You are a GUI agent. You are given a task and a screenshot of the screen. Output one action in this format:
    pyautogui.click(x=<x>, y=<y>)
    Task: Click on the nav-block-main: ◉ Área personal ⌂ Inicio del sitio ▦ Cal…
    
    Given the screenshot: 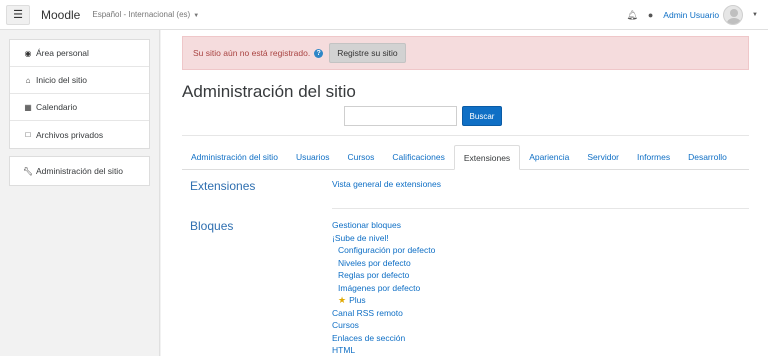 What is the action you would take?
    pyautogui.click(x=79, y=94)
    